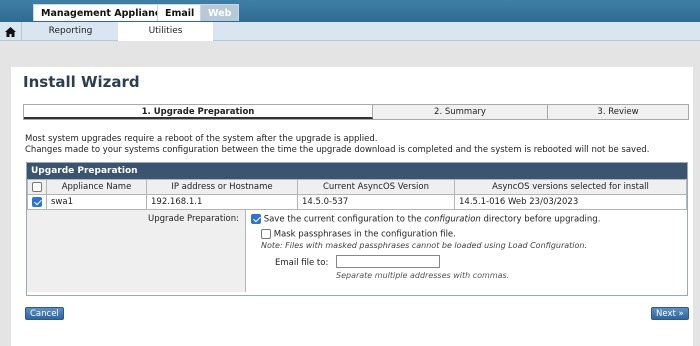 The height and width of the screenshot is (346, 700). Describe the element at coordinates (350, 11) in the screenshot. I see `top-navigation-bar: Management Appliance Email Web` at that location.